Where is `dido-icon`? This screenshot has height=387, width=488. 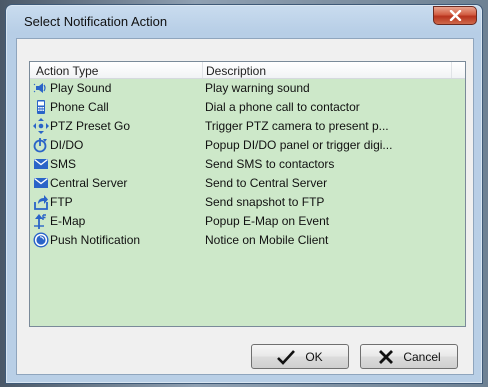
dido-icon is located at coordinates (41, 145).